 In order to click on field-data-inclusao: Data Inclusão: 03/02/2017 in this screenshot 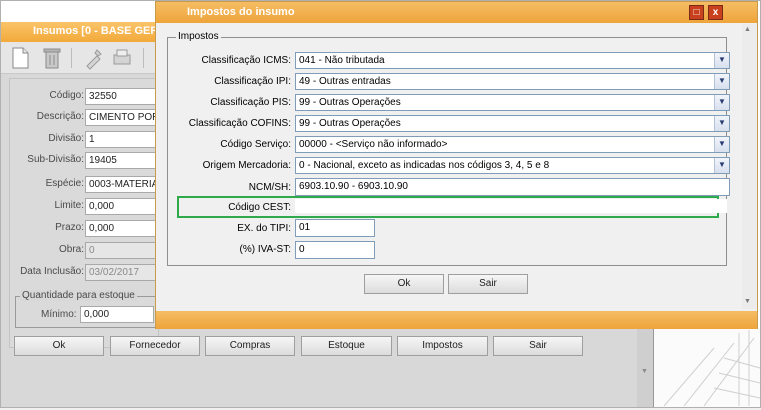, I will do `click(83, 272)`.